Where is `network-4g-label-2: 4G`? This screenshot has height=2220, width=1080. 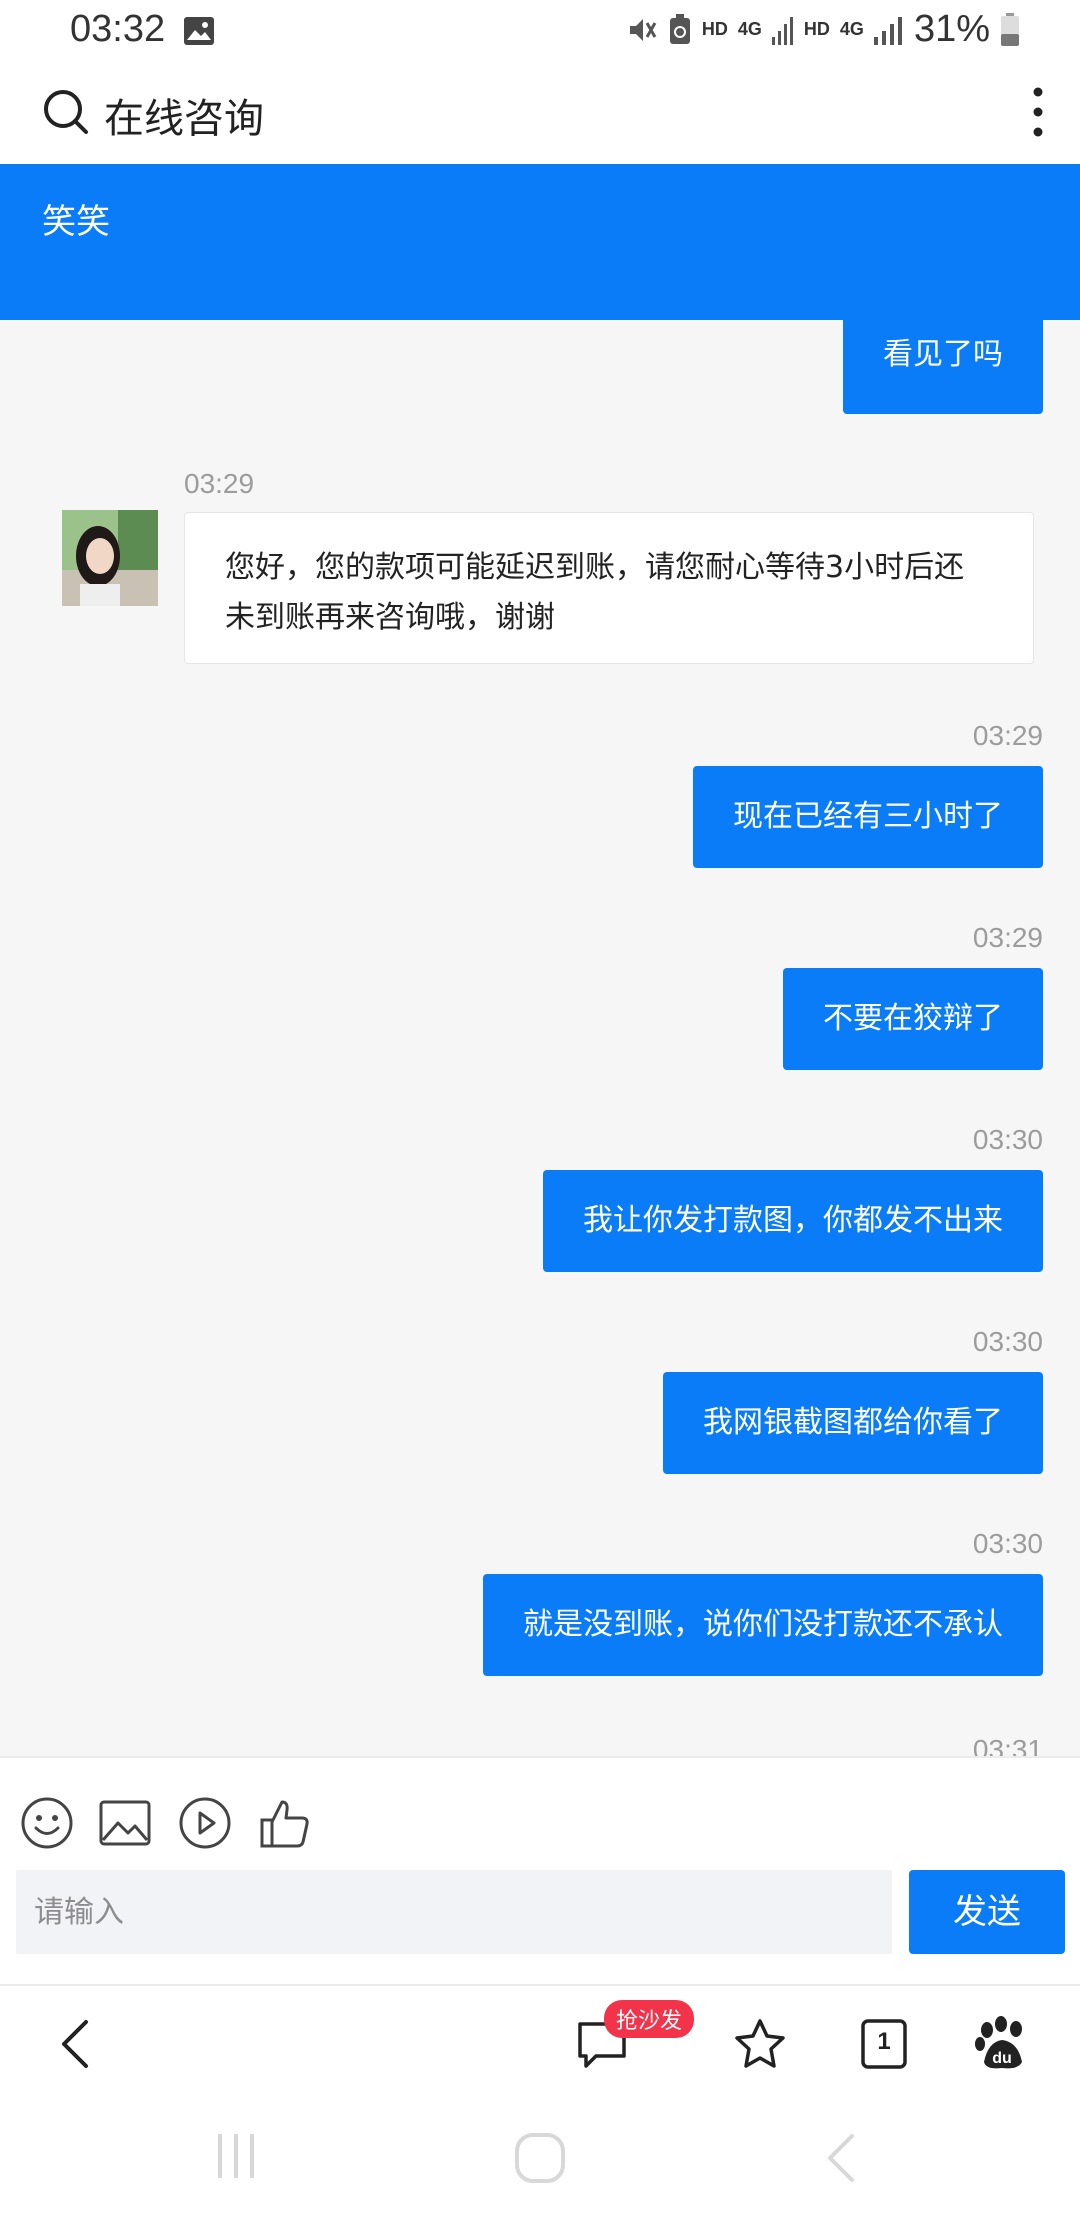
network-4g-label-2: 4G is located at coordinates (851, 29).